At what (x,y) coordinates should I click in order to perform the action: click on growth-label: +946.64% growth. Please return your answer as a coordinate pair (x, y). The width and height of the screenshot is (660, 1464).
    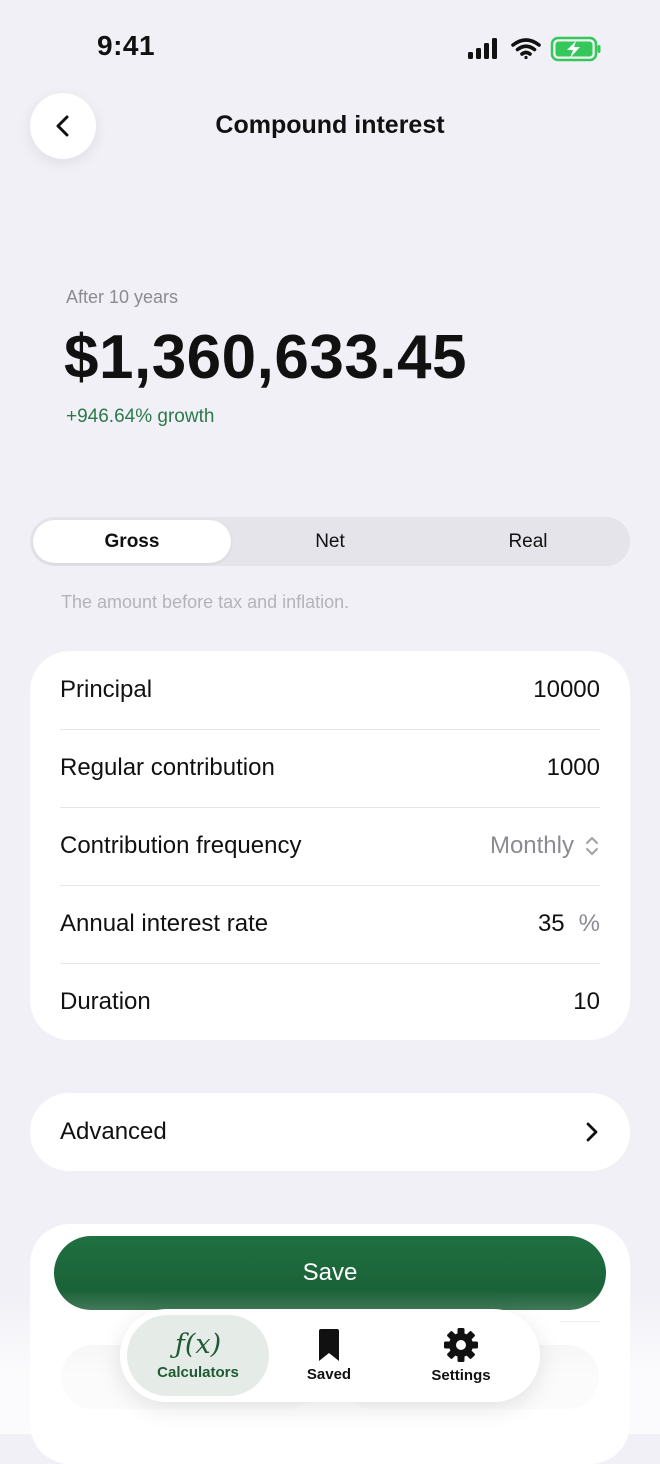
    Looking at the image, I should click on (140, 416).